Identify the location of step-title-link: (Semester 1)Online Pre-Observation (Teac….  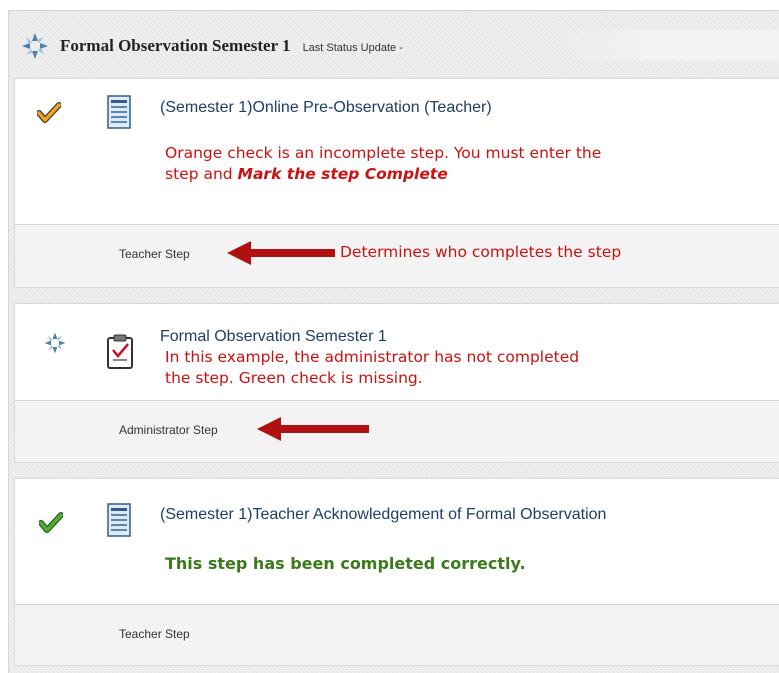
(326, 108).